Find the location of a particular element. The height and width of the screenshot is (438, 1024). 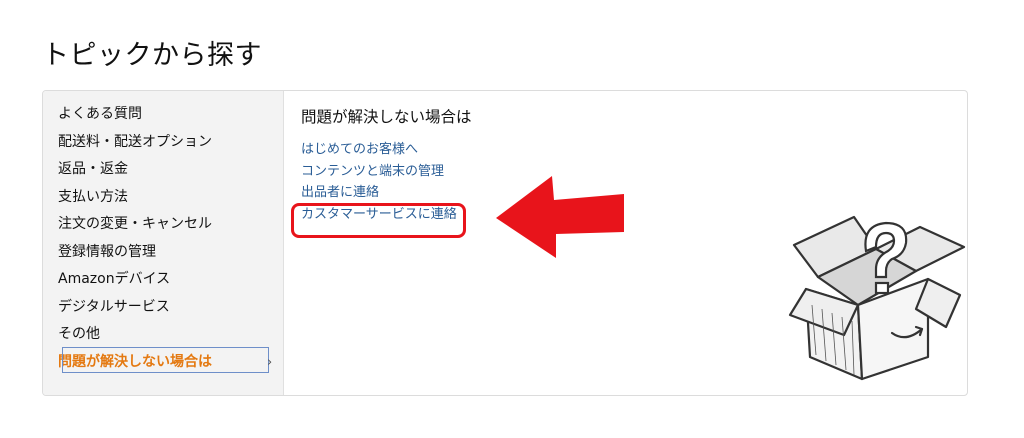

sidebar-item-label: 問題が解決しない場合は is located at coordinates (135, 361).